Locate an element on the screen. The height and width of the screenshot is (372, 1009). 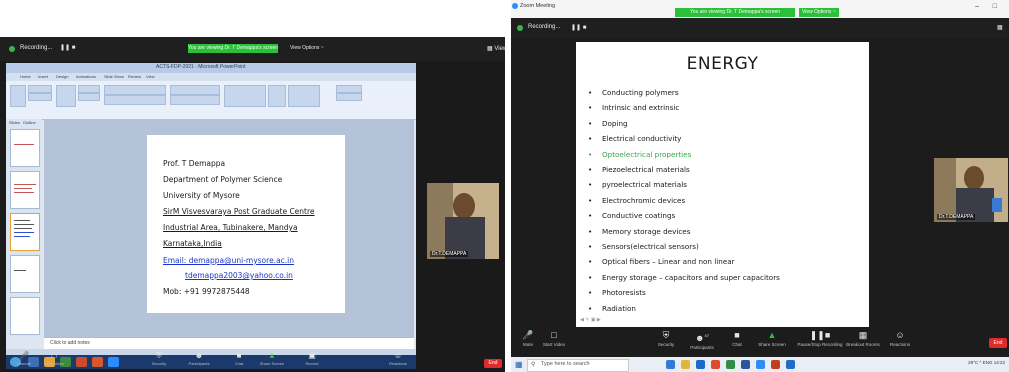
bullet-item: • Electrical conductivity is located at coordinates (634, 138).